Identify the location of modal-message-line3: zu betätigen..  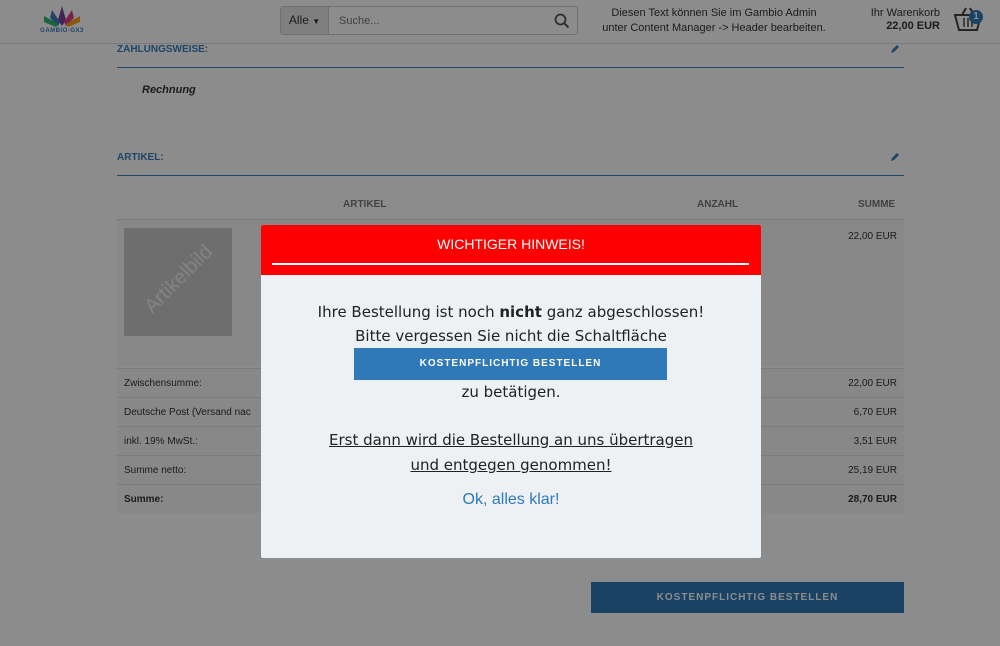
(511, 392).